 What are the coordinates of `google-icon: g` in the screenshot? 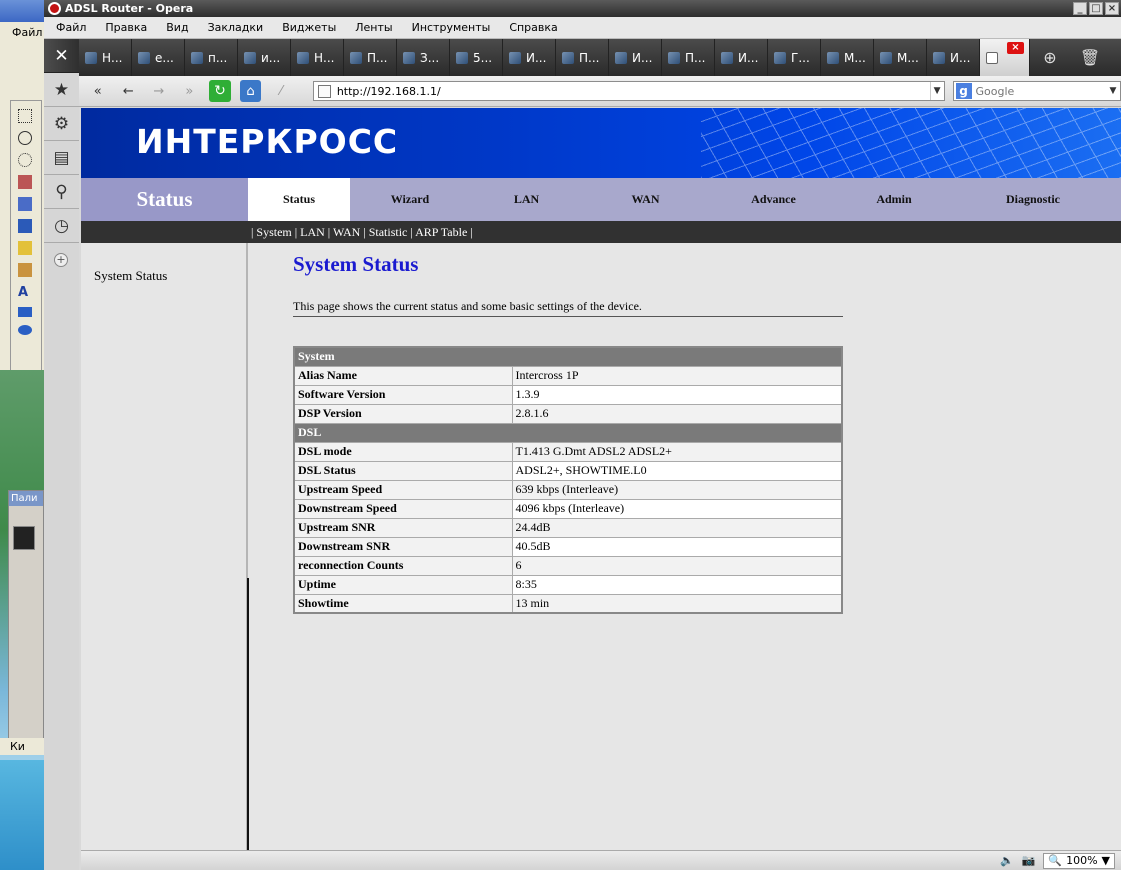 It's located at (963, 91).